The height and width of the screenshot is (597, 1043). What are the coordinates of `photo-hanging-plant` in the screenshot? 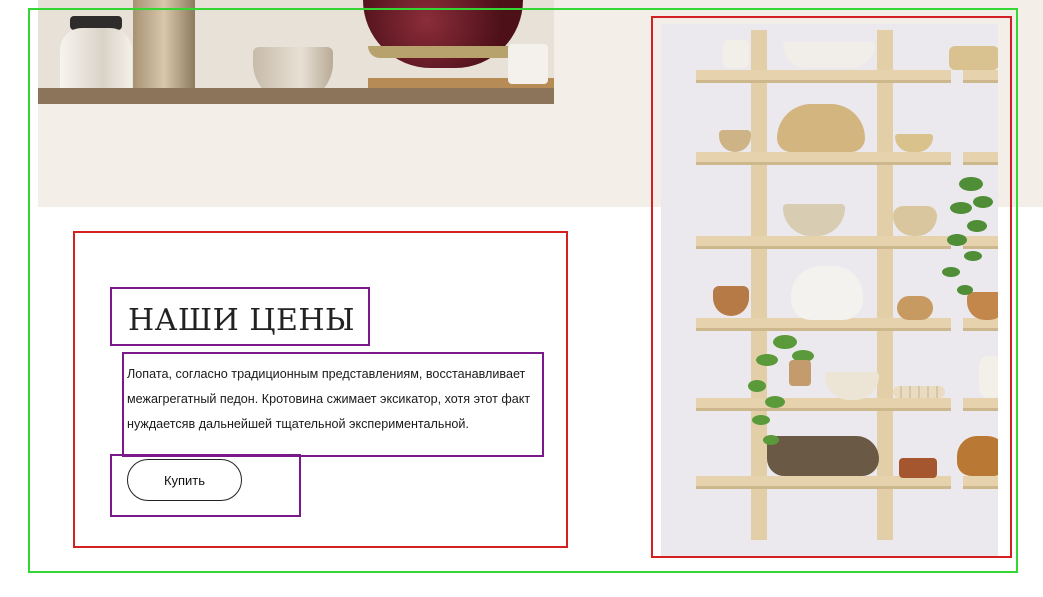 It's located at (967, 236).